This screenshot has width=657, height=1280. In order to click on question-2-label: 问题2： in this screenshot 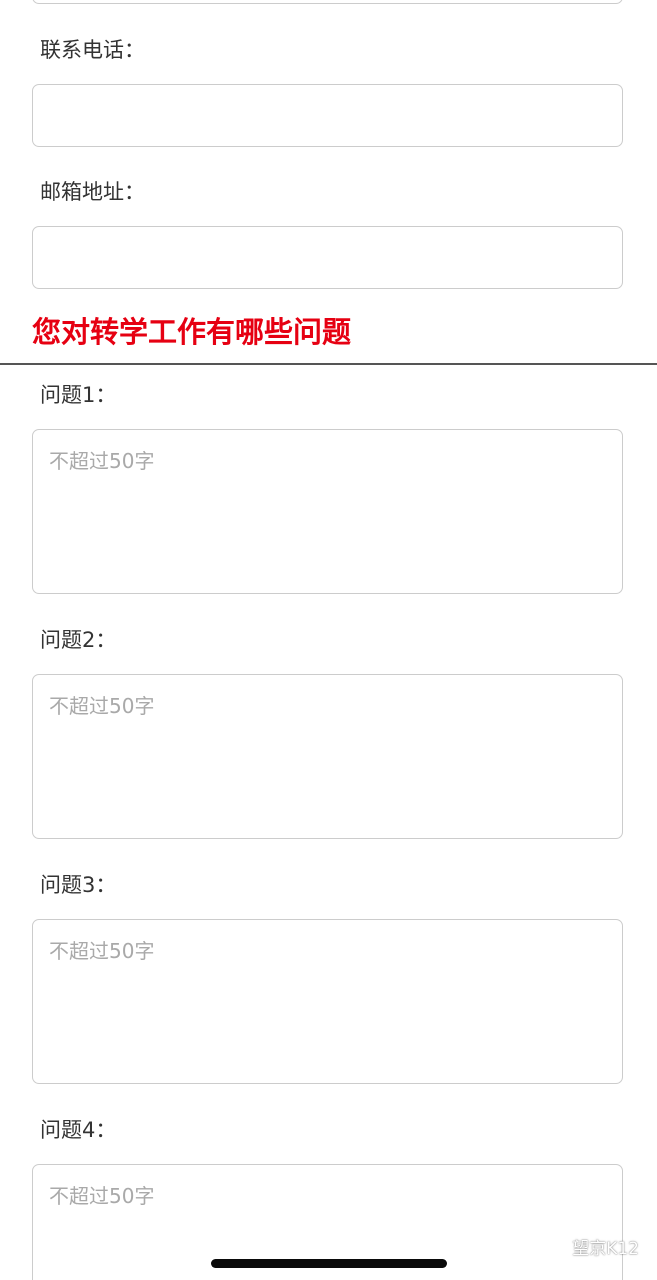, I will do `click(78, 640)`.